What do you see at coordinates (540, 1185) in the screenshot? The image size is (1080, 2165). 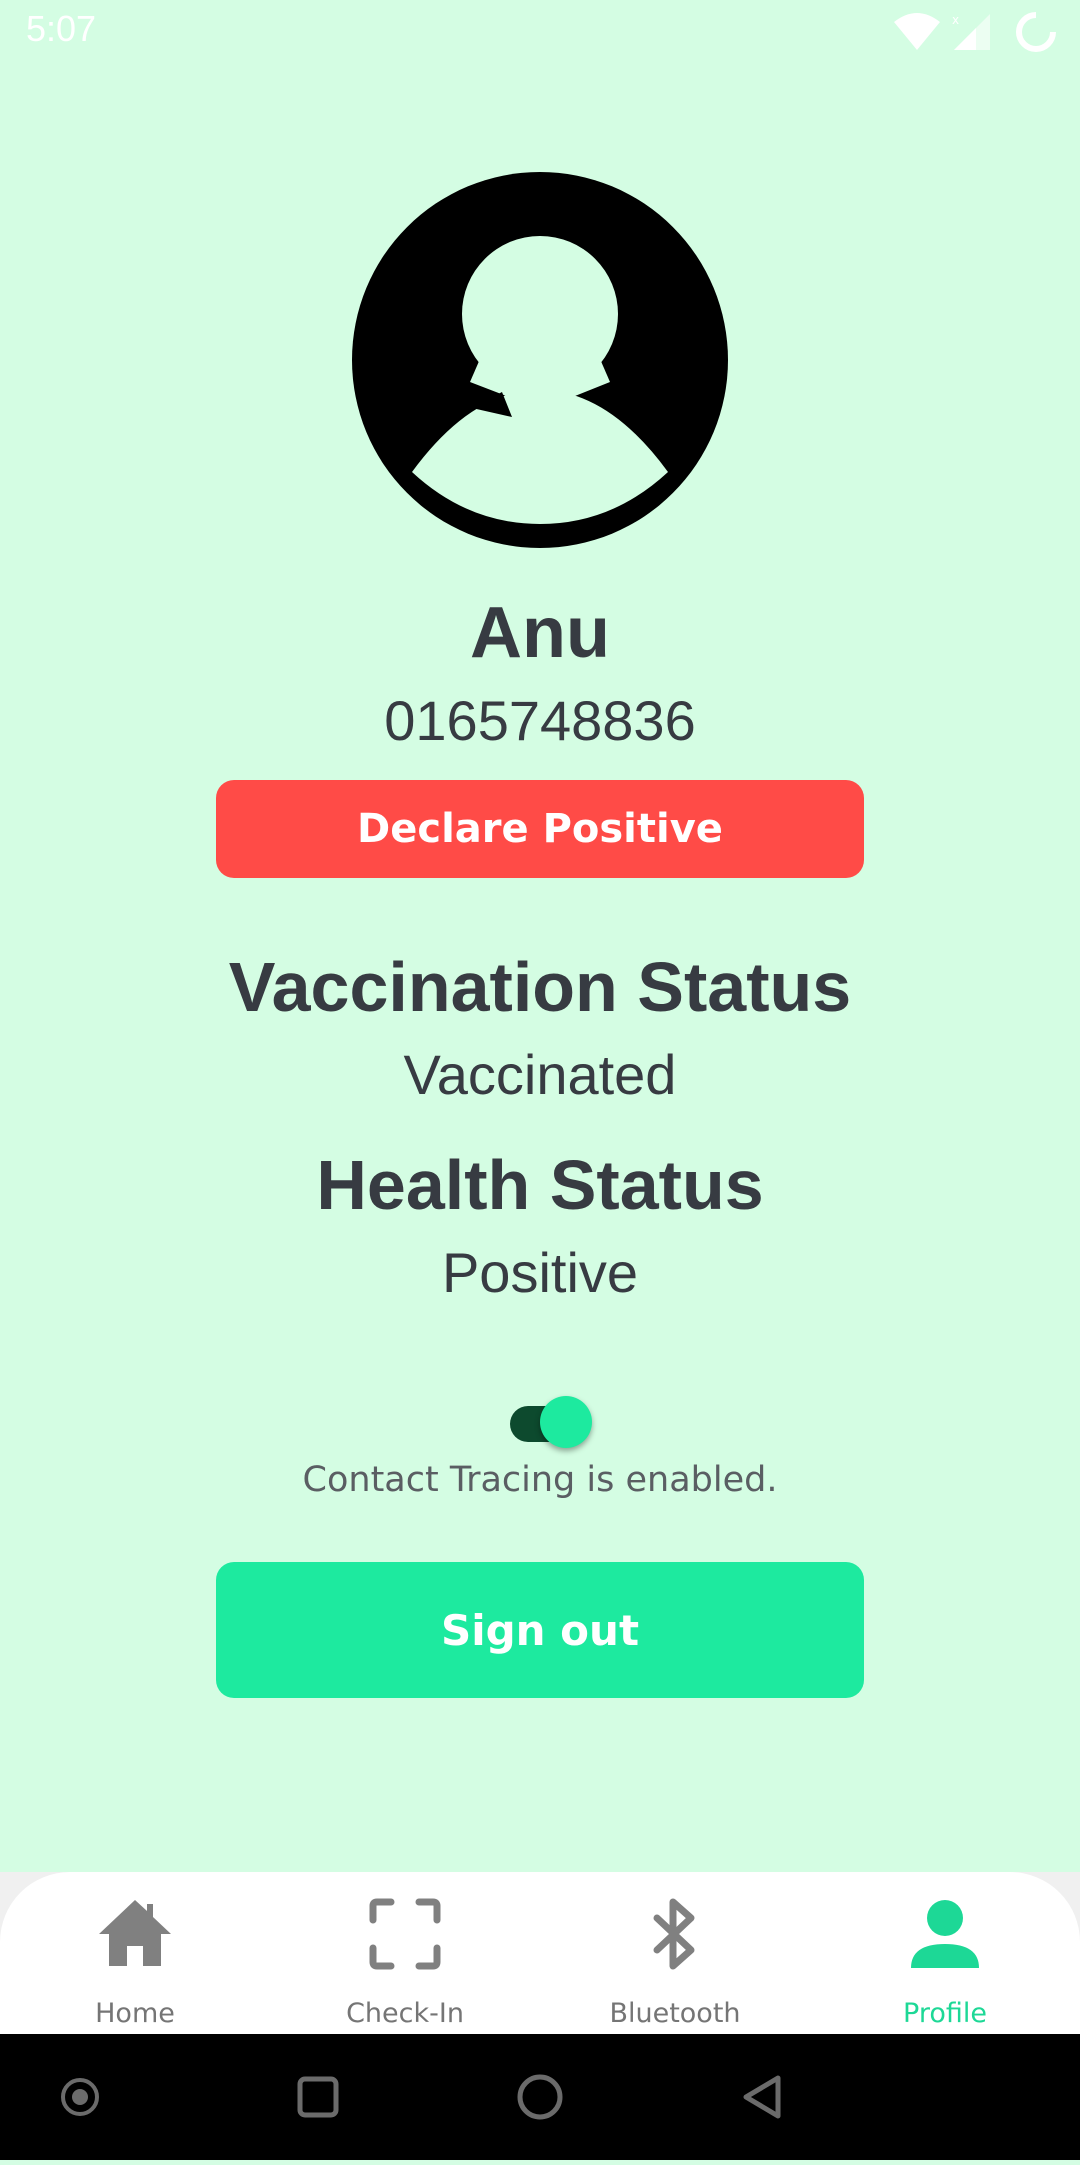 I see `health-status-title: Health Status` at bounding box center [540, 1185].